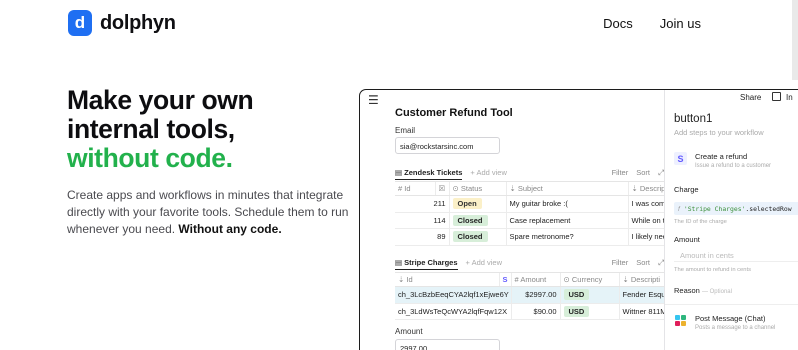 This screenshot has width=798, height=350. I want to click on reason-label: Reason — Optional, so click(703, 290).